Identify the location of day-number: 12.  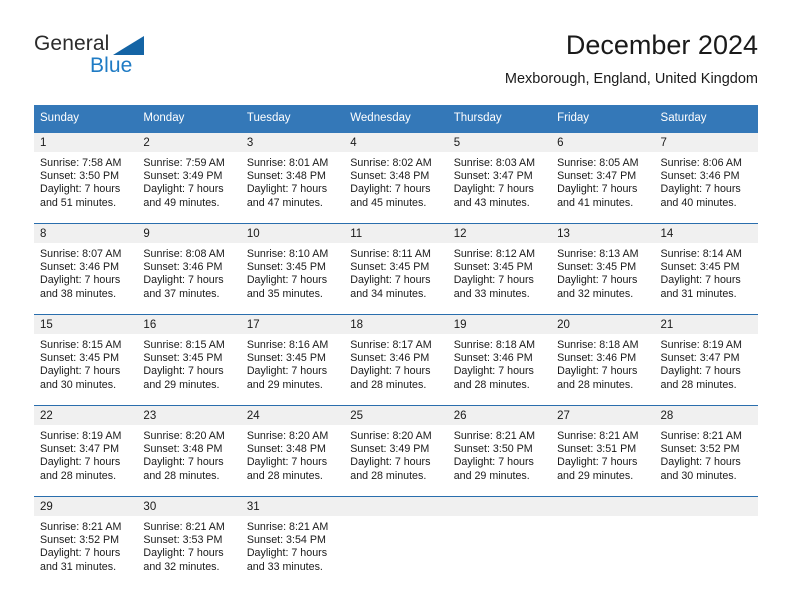
(499, 233).